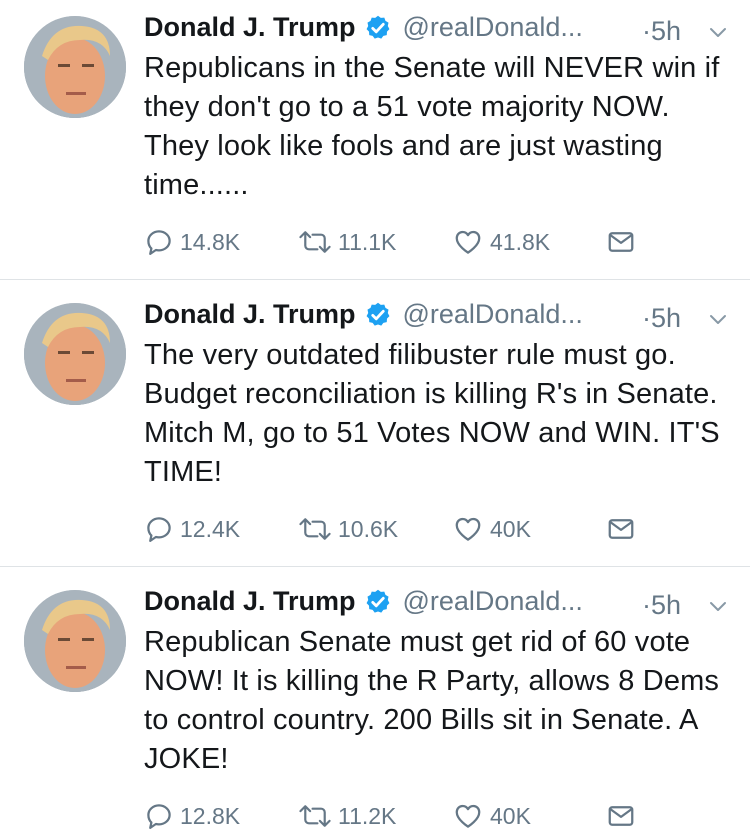  What do you see at coordinates (424, 242) in the screenshot?
I see `tweet-actions: 14.8K 11.1K 41.8K` at bounding box center [424, 242].